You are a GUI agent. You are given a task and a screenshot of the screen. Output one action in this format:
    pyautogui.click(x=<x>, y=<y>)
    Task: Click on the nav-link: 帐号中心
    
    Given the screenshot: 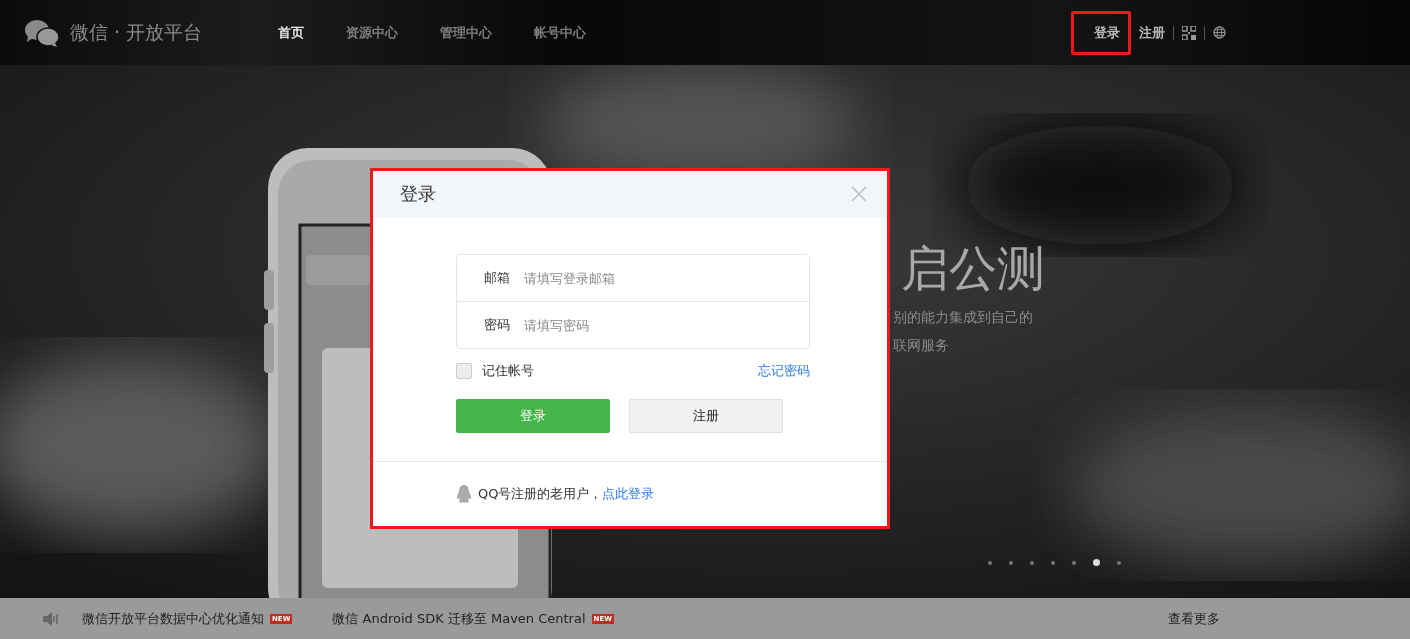 What is the action you would take?
    pyautogui.click(x=560, y=32)
    